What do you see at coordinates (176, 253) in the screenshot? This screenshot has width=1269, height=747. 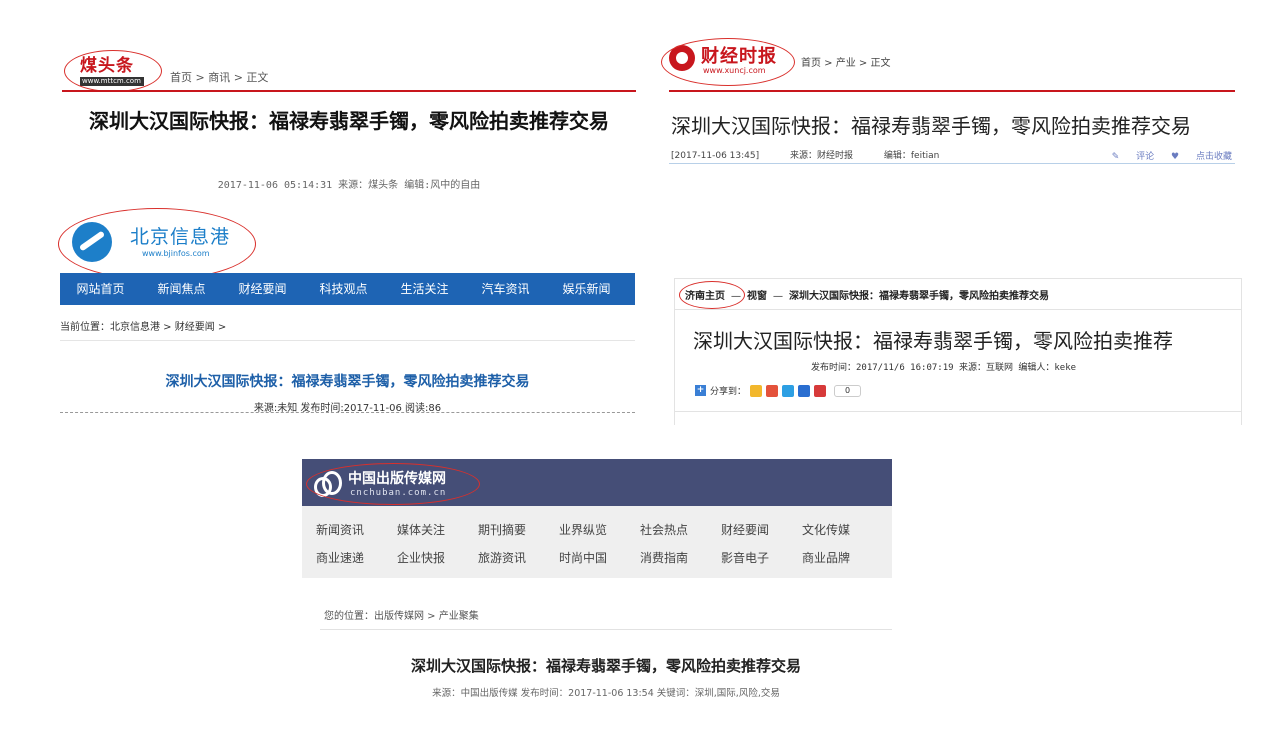 I see `bjinfos-logo-url: www.bjinfos.com` at bounding box center [176, 253].